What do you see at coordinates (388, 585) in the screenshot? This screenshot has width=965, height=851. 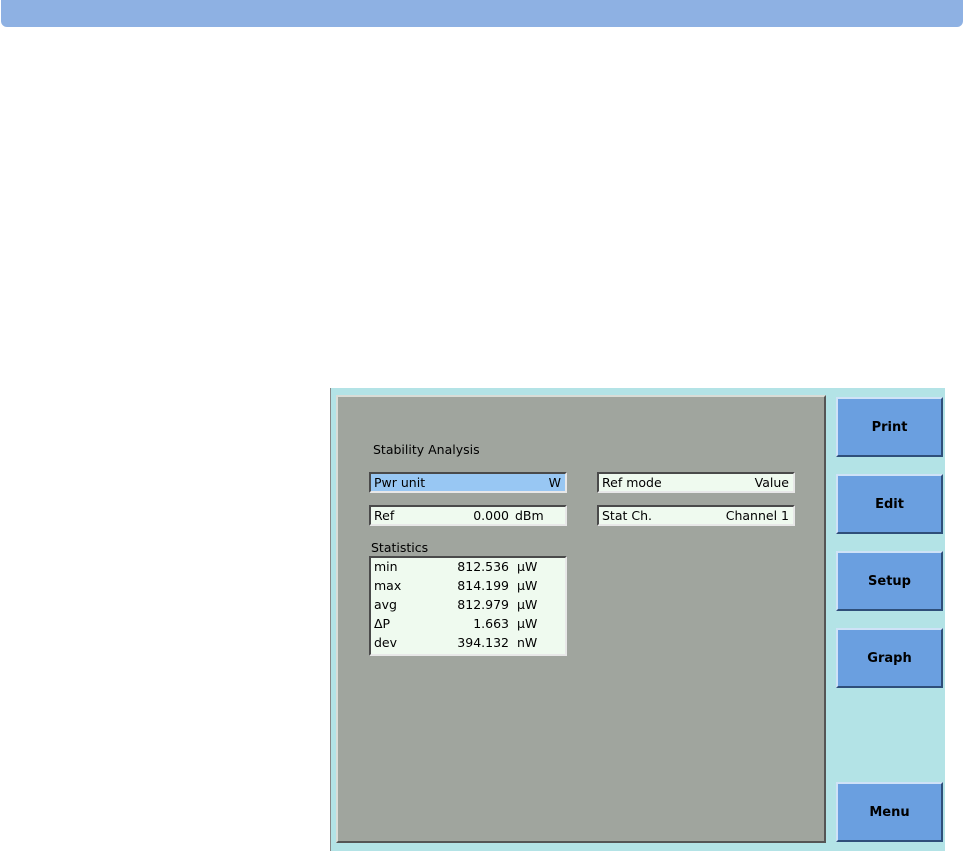 I see `stat-name: max` at bounding box center [388, 585].